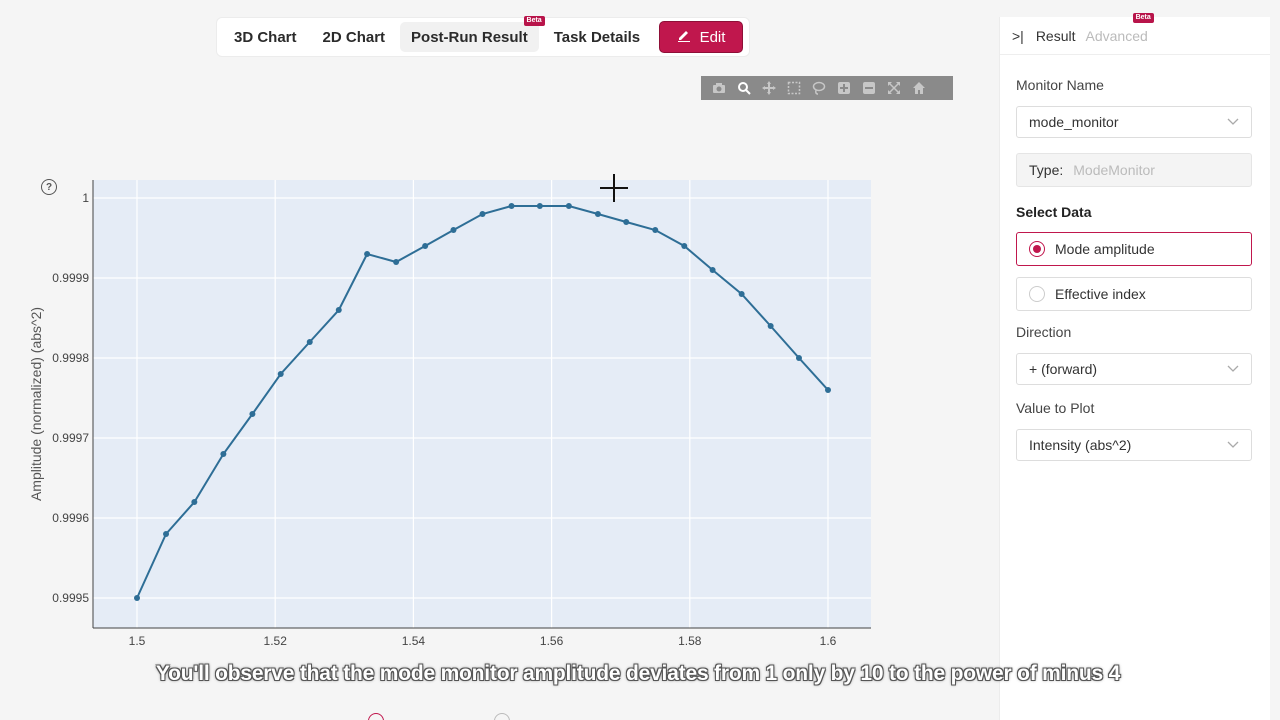 This screenshot has width=1280, height=720. I want to click on direction-select: + (forward), so click(1134, 369).